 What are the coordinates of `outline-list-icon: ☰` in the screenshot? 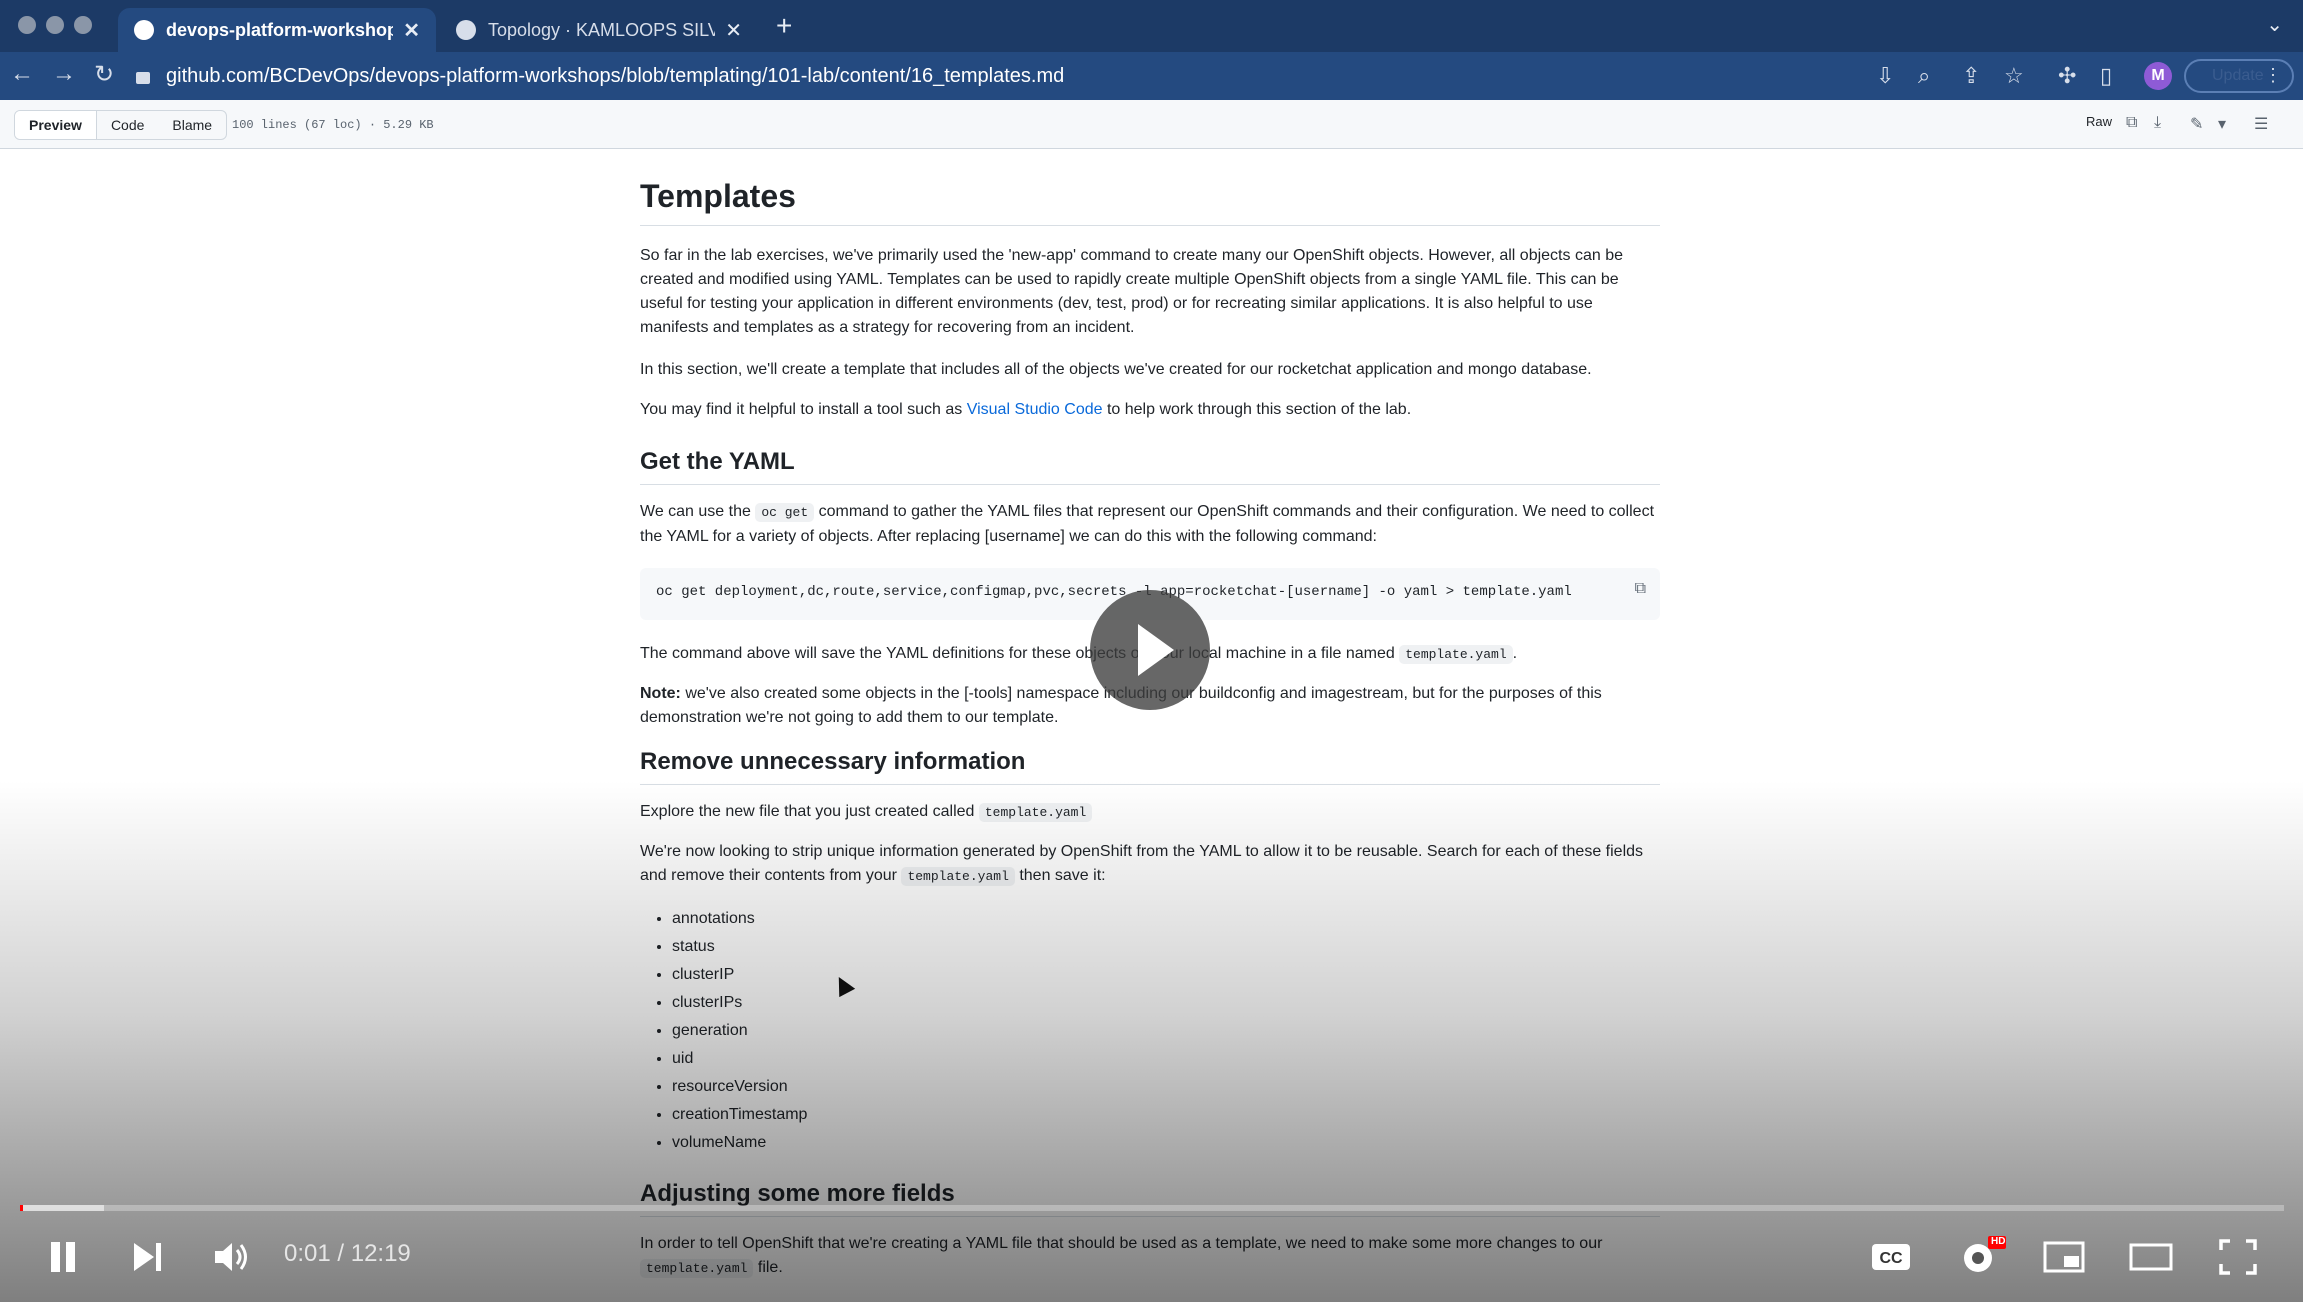 It's located at (2261, 124).